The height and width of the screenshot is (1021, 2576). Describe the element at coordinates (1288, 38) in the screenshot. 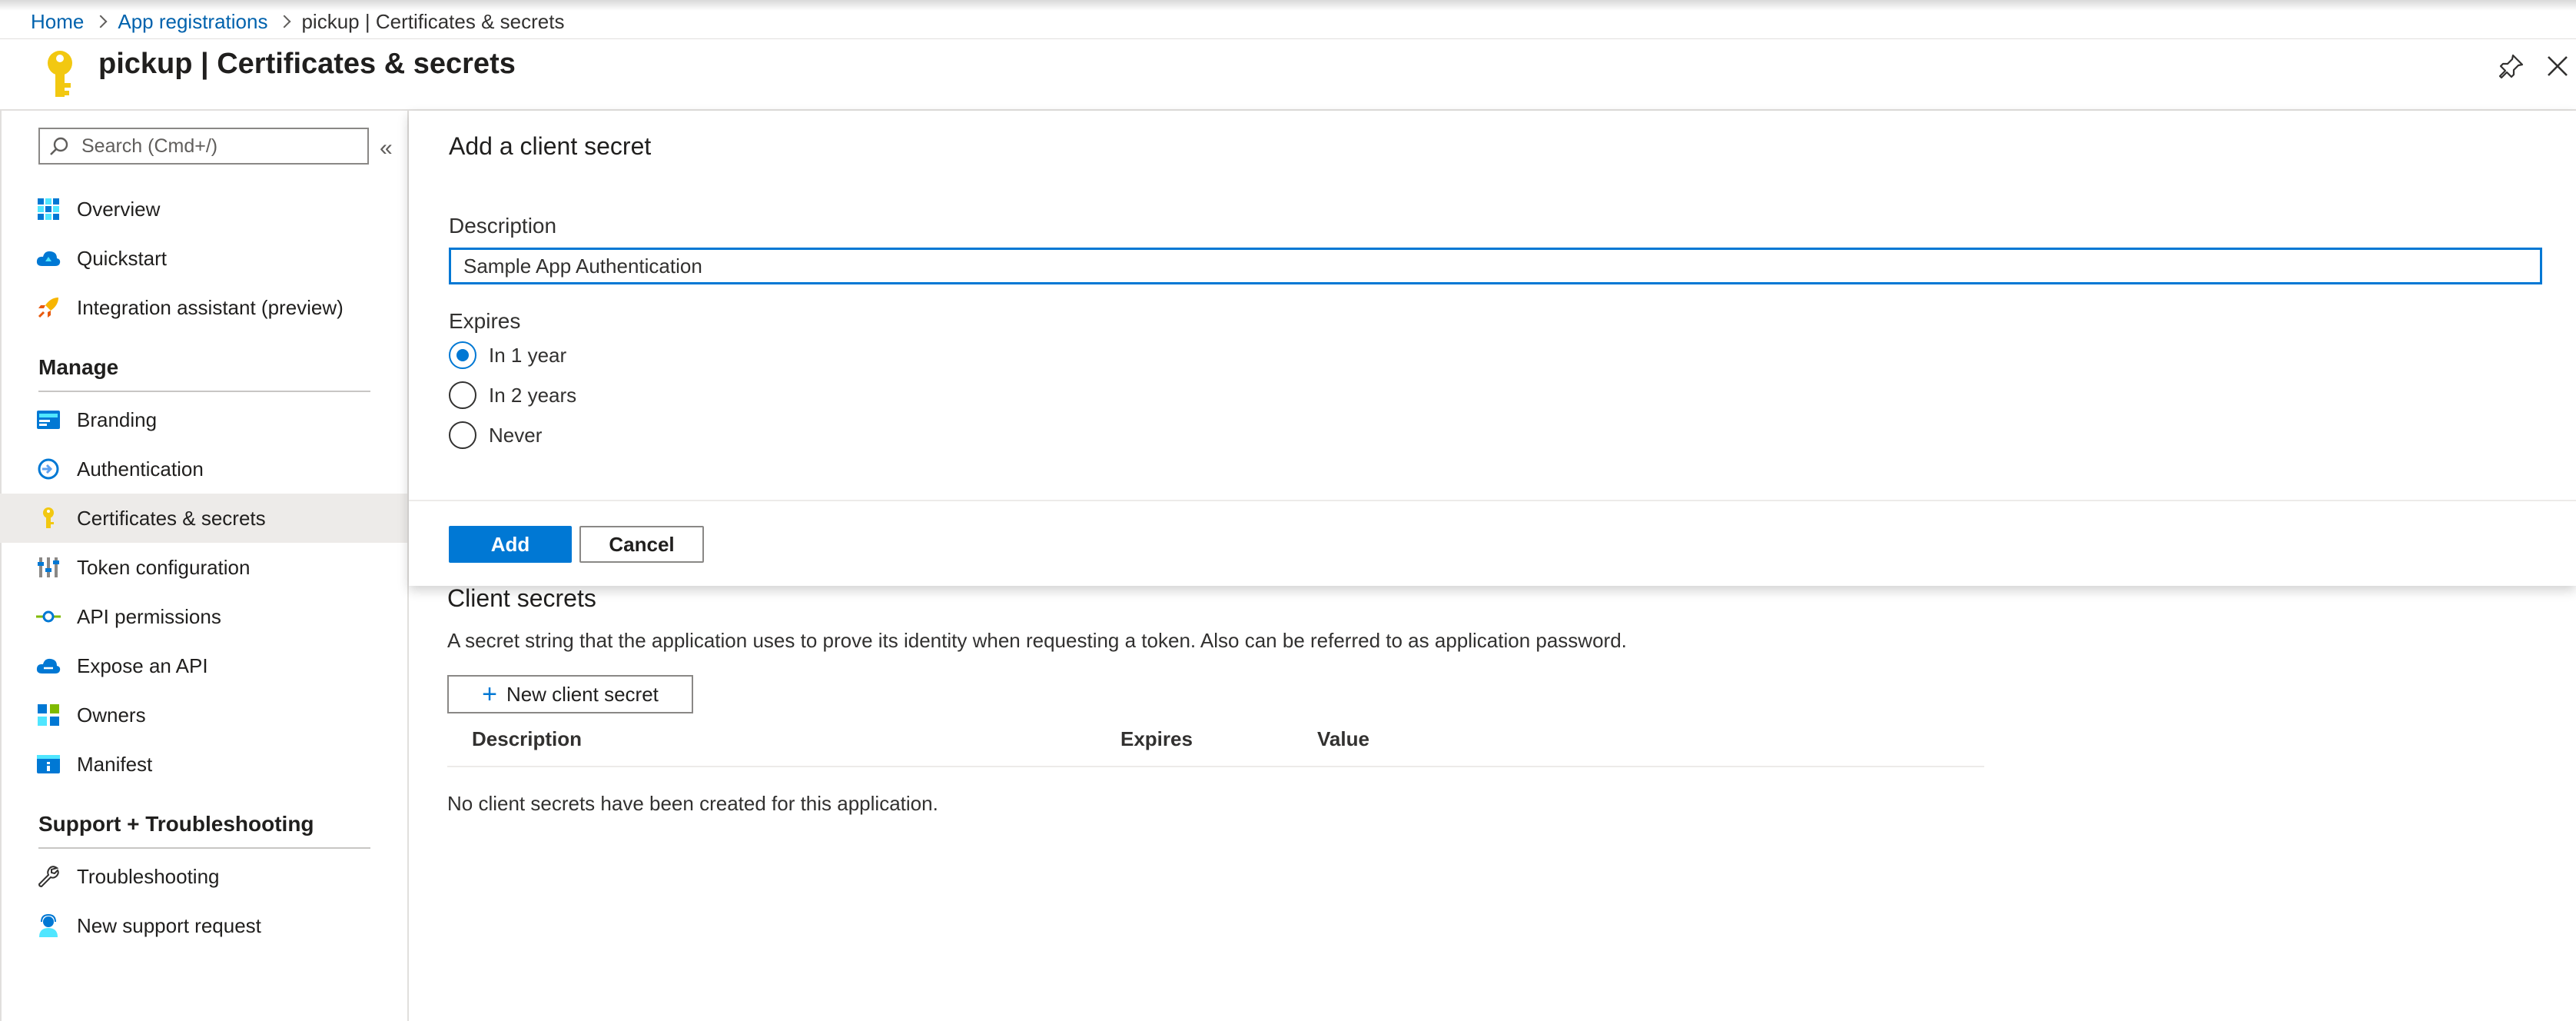

I see `breadcrumb-divider` at that location.